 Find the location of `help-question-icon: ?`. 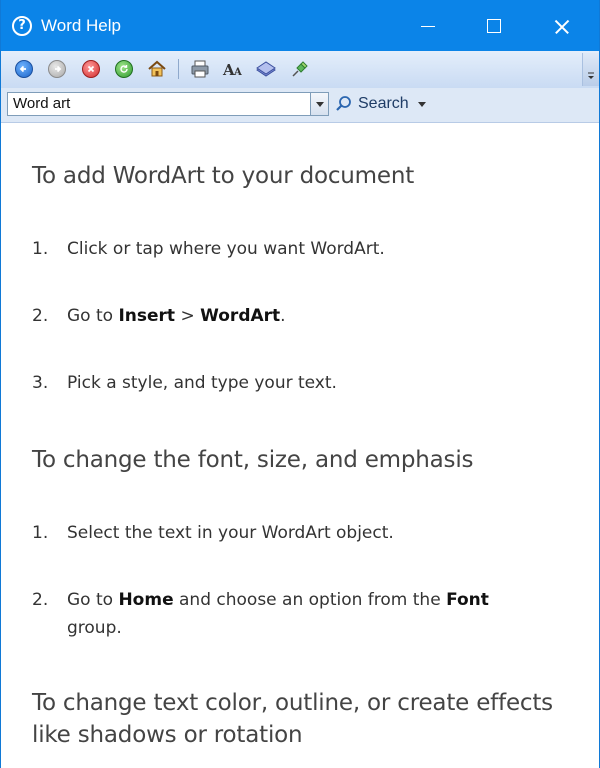

help-question-icon: ? is located at coordinates (22, 26).